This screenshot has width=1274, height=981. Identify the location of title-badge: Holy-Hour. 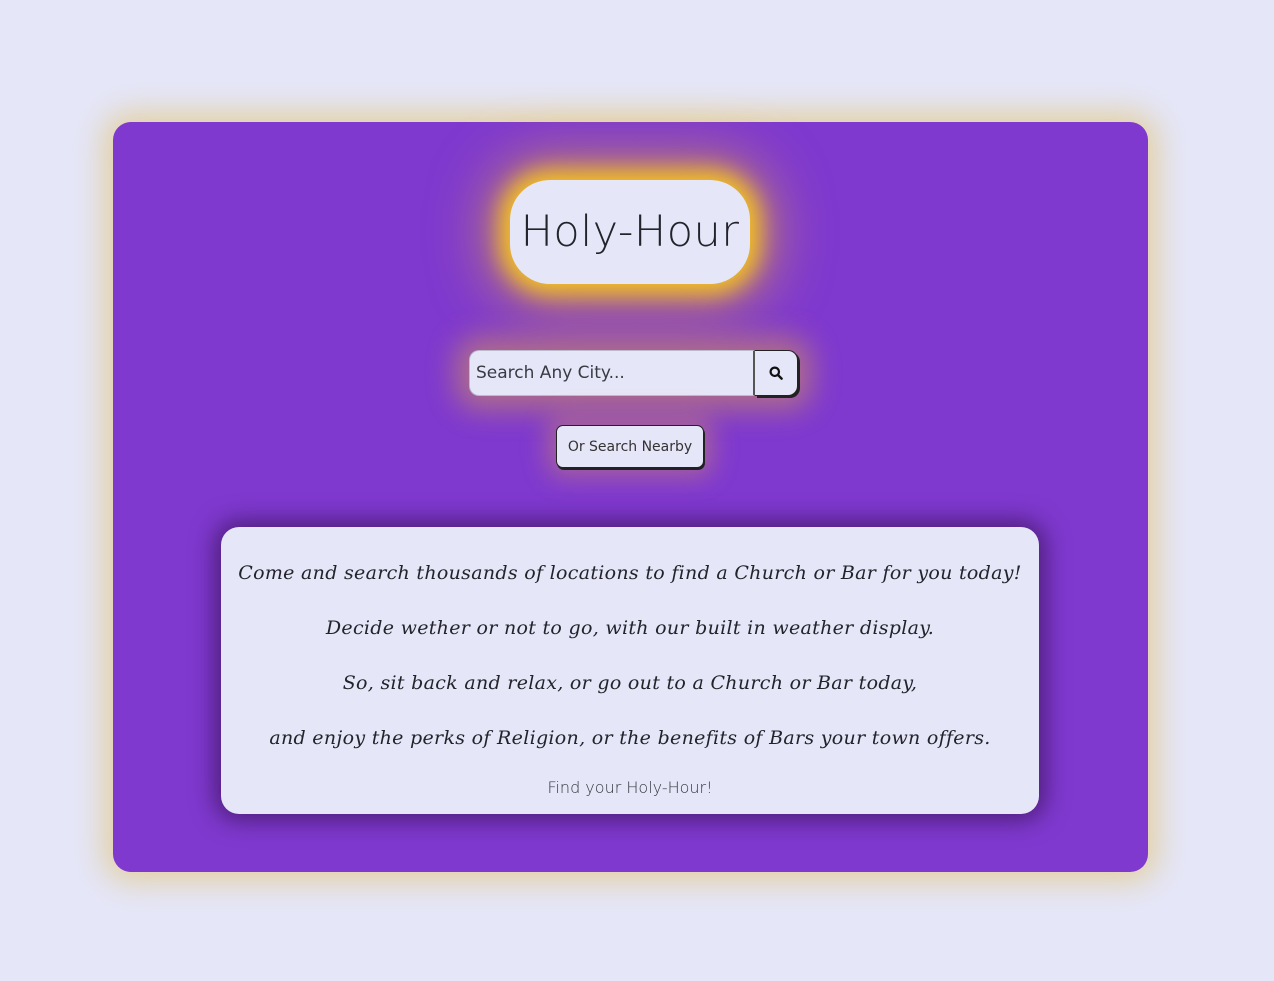
(630, 232).